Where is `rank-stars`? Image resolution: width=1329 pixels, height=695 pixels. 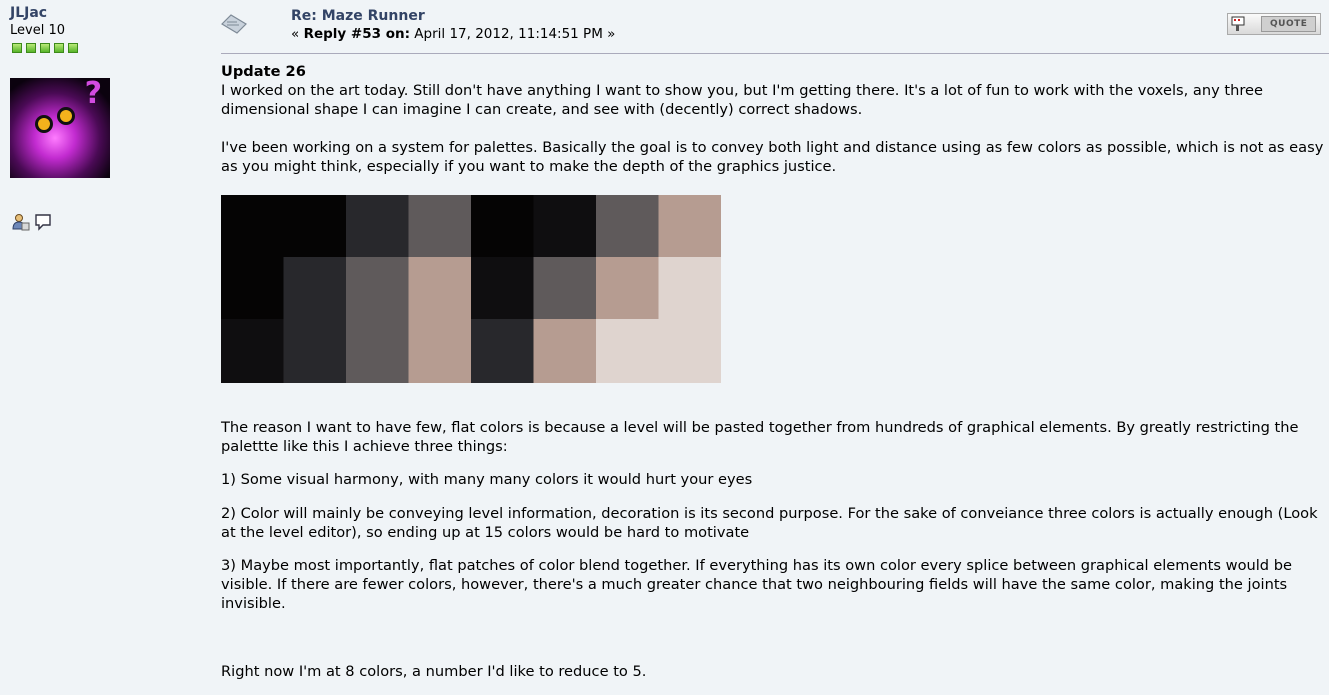 rank-stars is located at coordinates (45, 48).